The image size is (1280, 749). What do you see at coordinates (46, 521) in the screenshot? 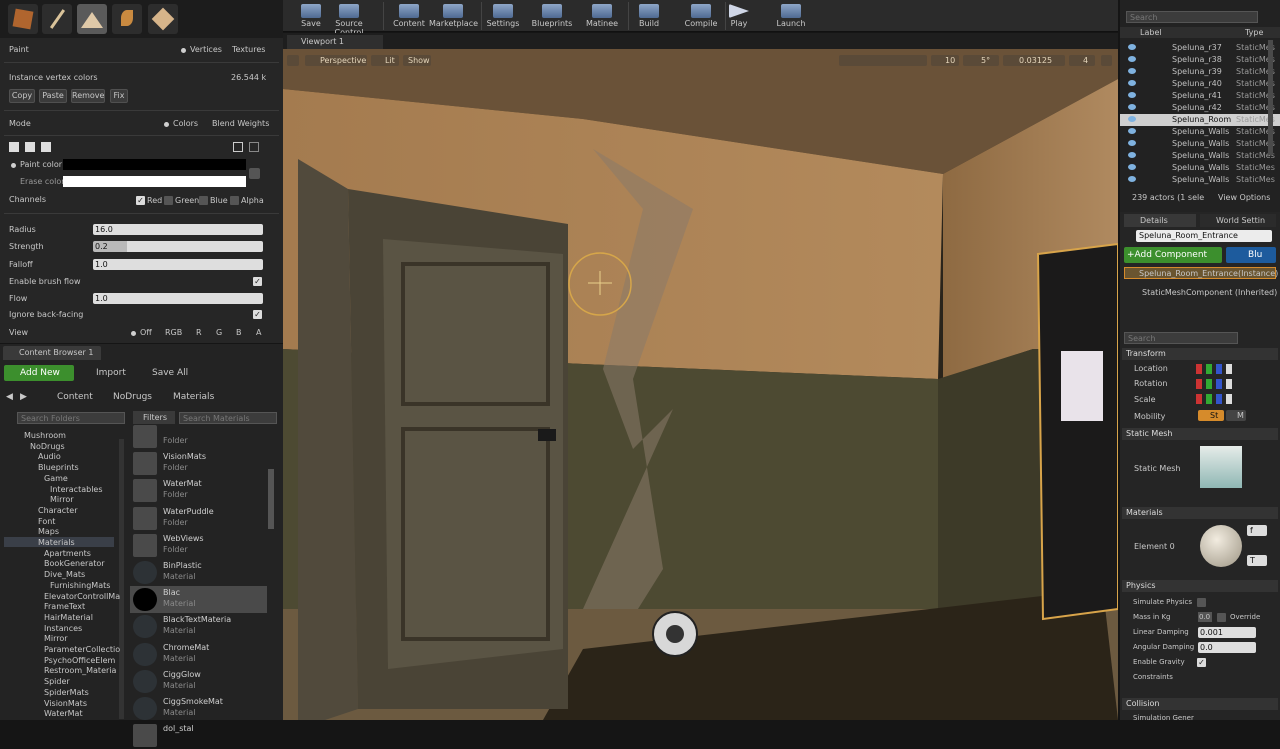
I see `tree-folder-item: Font` at bounding box center [46, 521].